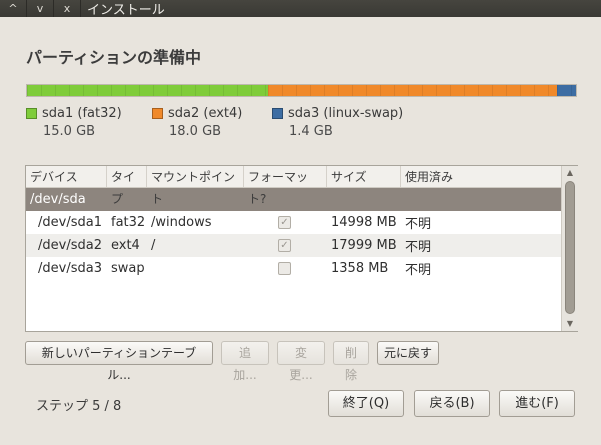  What do you see at coordinates (205, 113) in the screenshot?
I see `legend-name: sda2 (ext4)` at bounding box center [205, 113].